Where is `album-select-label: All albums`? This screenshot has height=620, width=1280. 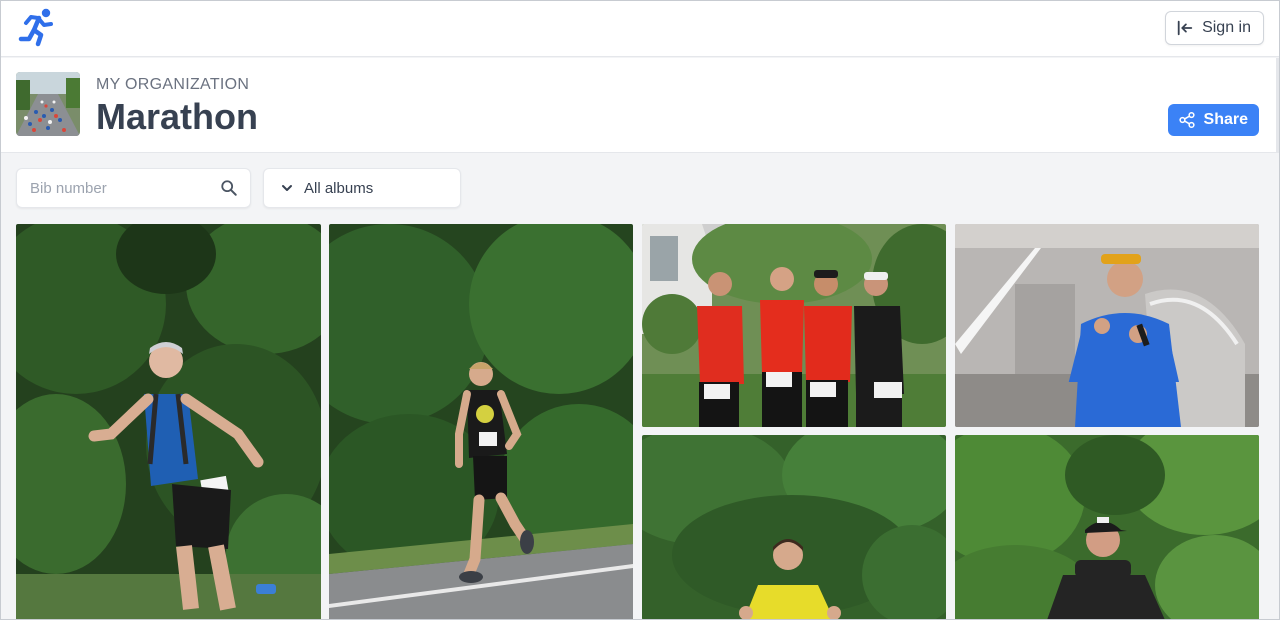
album-select-label: All albums is located at coordinates (339, 188).